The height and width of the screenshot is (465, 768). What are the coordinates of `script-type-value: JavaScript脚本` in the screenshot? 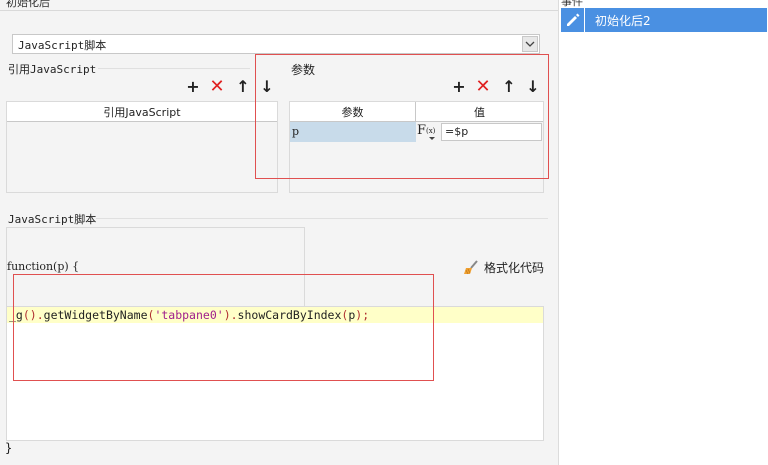 It's located at (62, 45).